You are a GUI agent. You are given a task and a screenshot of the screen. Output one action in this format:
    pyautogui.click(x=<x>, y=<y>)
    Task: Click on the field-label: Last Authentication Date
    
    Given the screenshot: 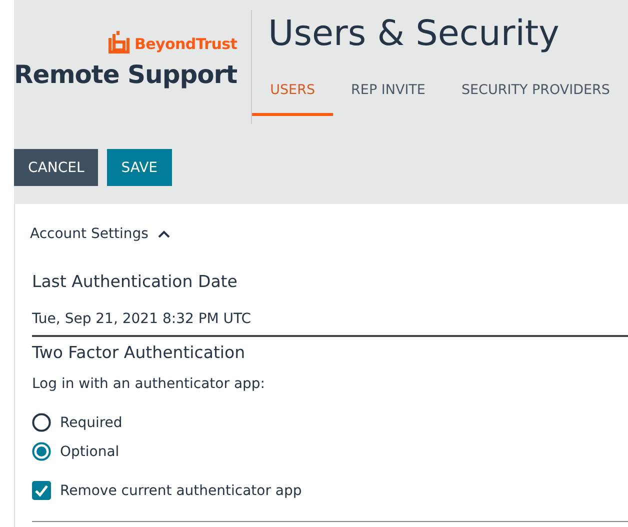 What is the action you would take?
    pyautogui.click(x=135, y=281)
    